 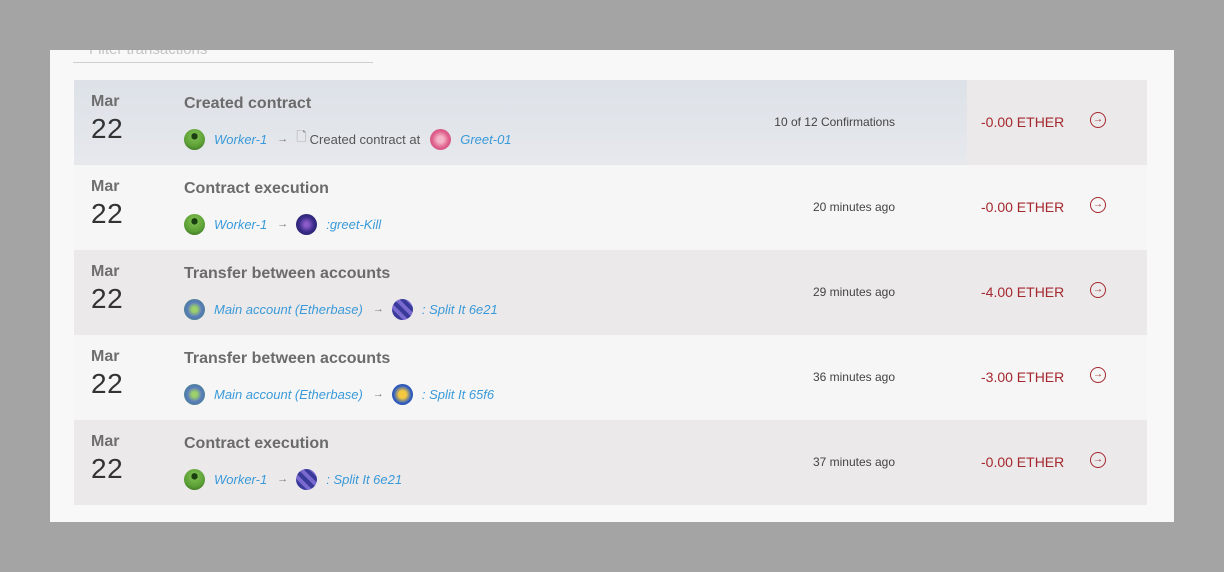 What do you see at coordinates (1023, 377) in the screenshot?
I see `transaction-amount: -3.00 ETHER` at bounding box center [1023, 377].